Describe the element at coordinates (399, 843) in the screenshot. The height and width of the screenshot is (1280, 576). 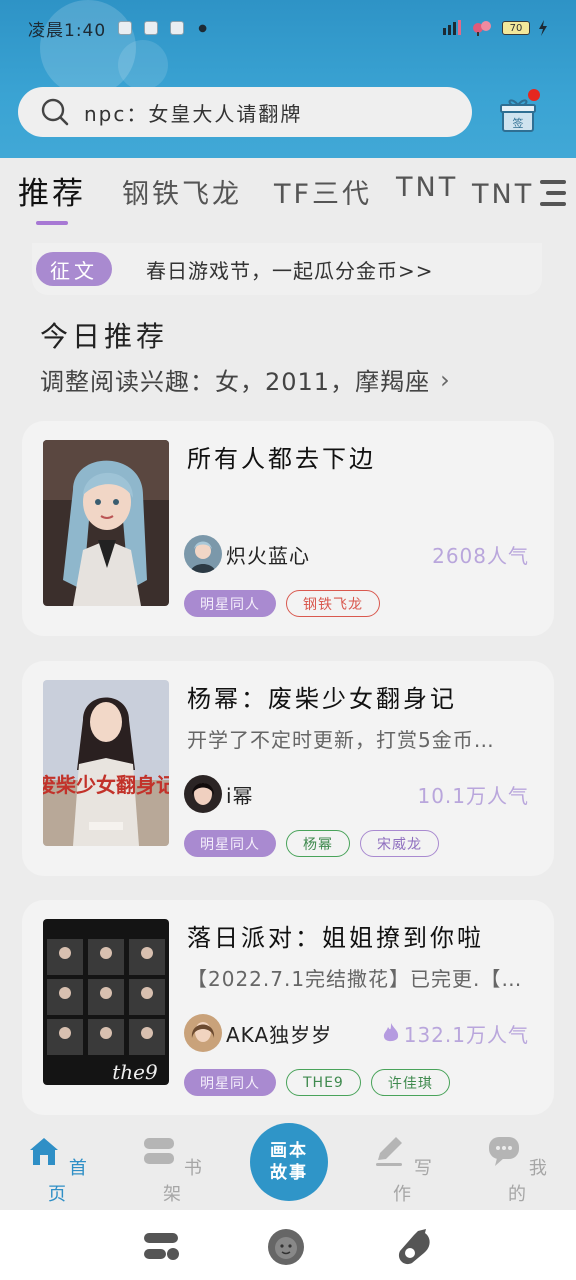
I see `tag: 宋威龙` at that location.